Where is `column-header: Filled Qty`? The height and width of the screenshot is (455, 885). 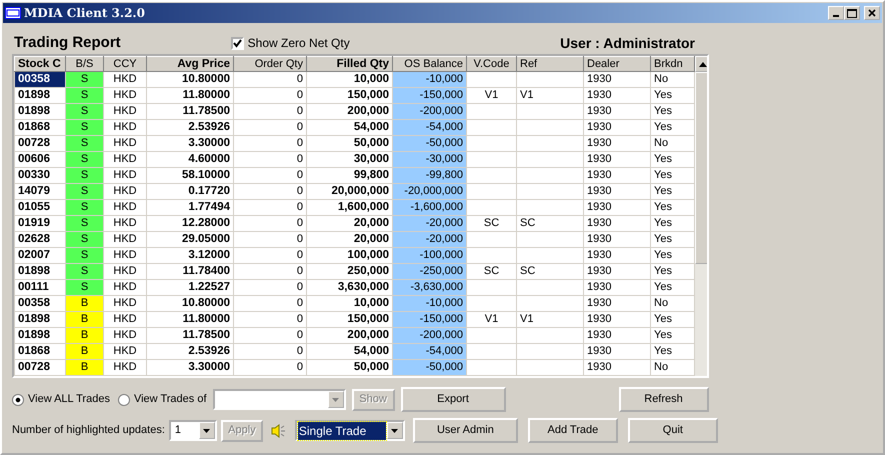
column-header: Filled Qty is located at coordinates (349, 64).